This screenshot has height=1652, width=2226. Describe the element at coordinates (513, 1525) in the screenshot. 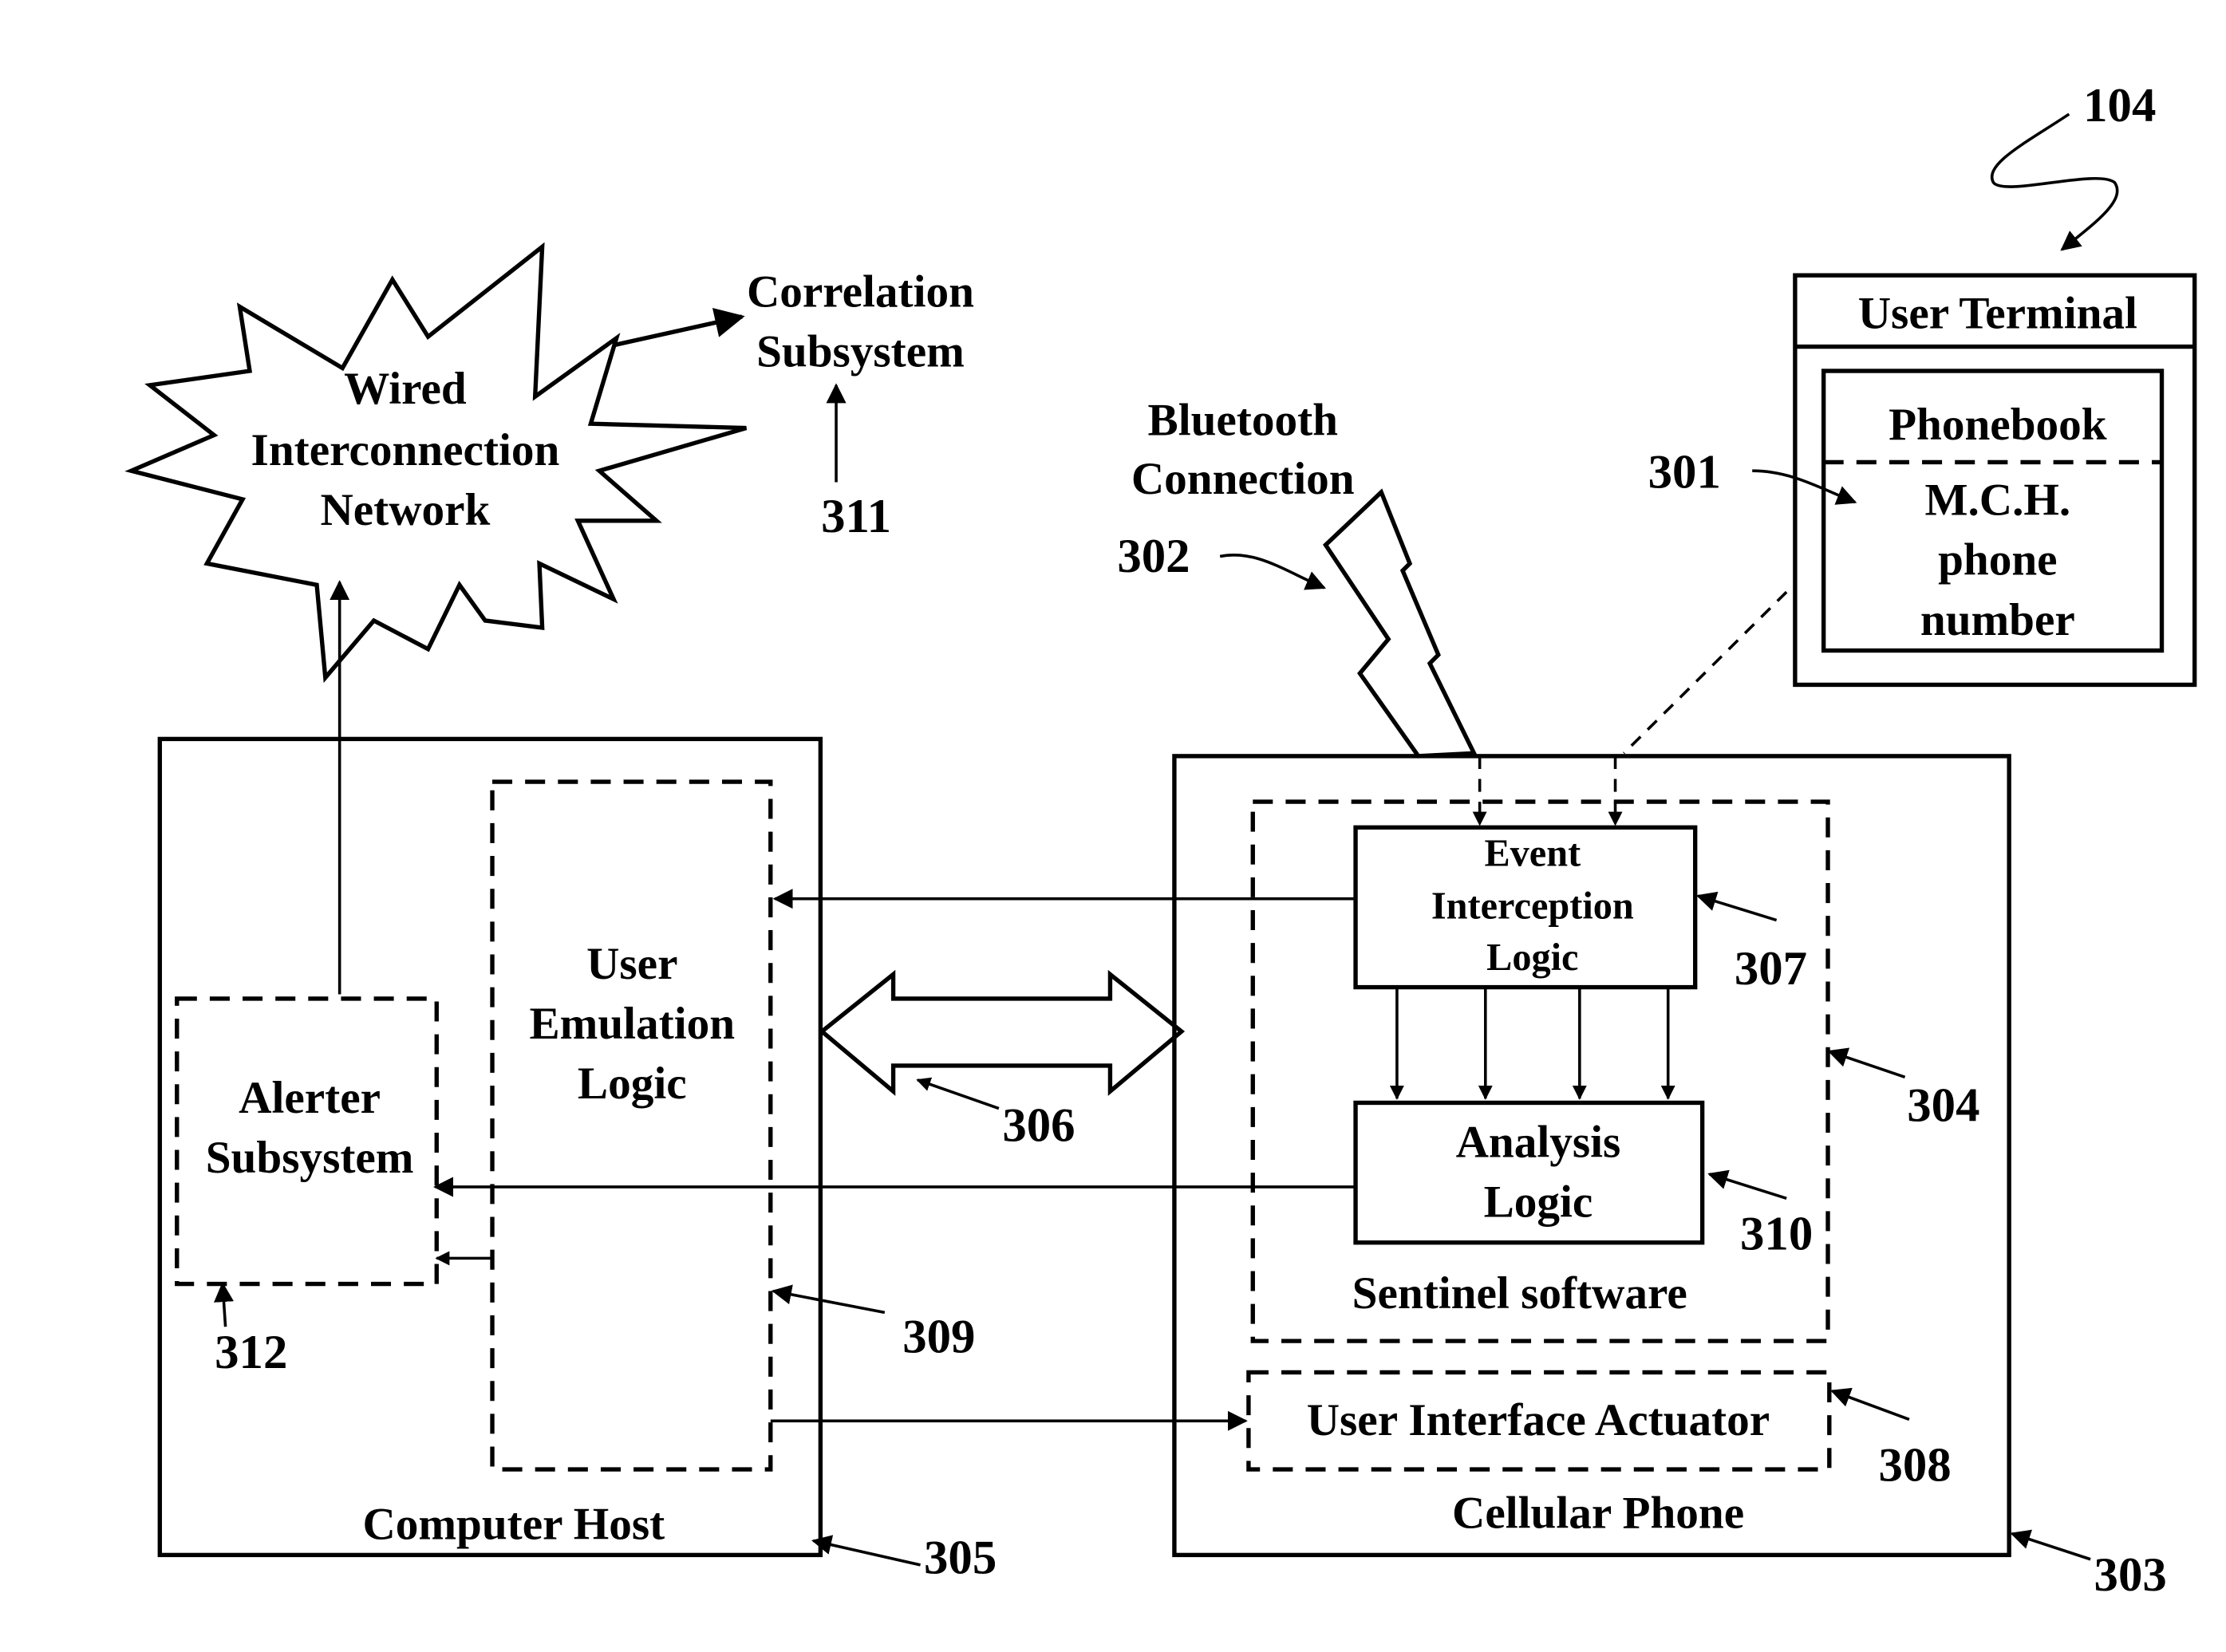

I see `computer-host-label: Computer Host` at that location.